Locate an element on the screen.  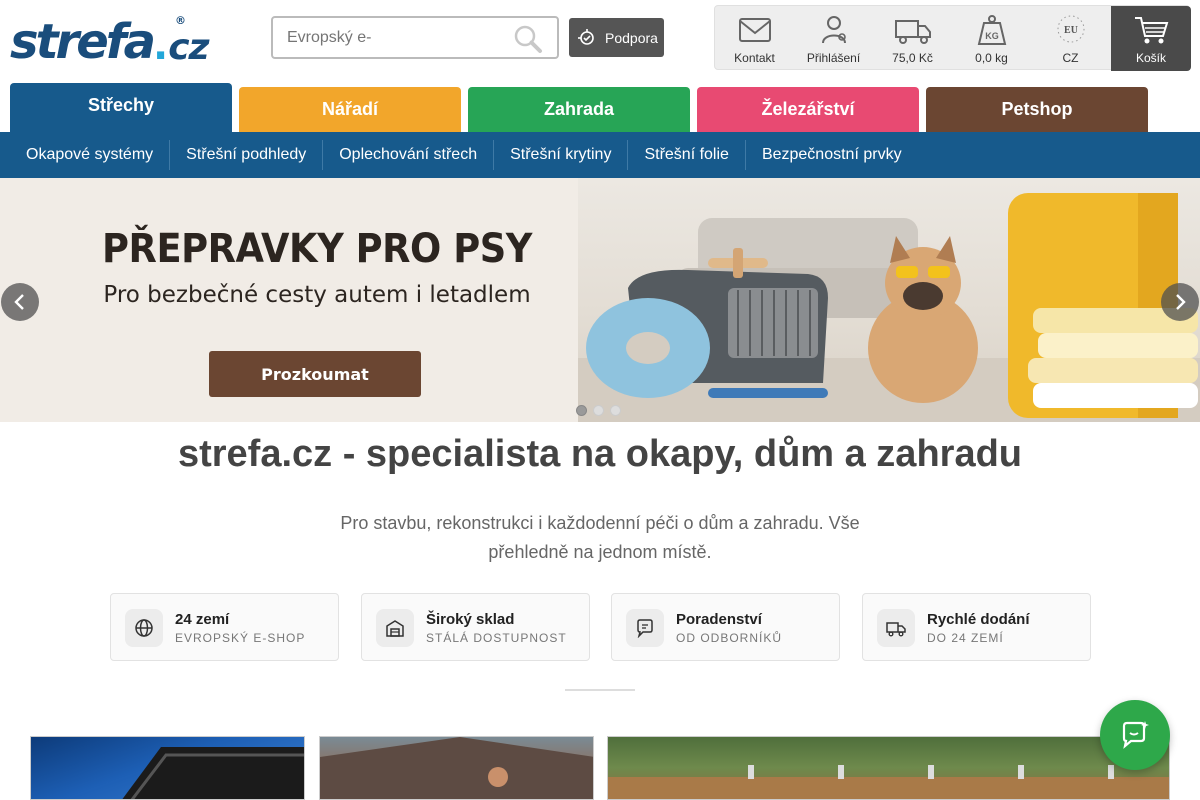
tab-label: Zahrada is located at coordinates (579, 109).